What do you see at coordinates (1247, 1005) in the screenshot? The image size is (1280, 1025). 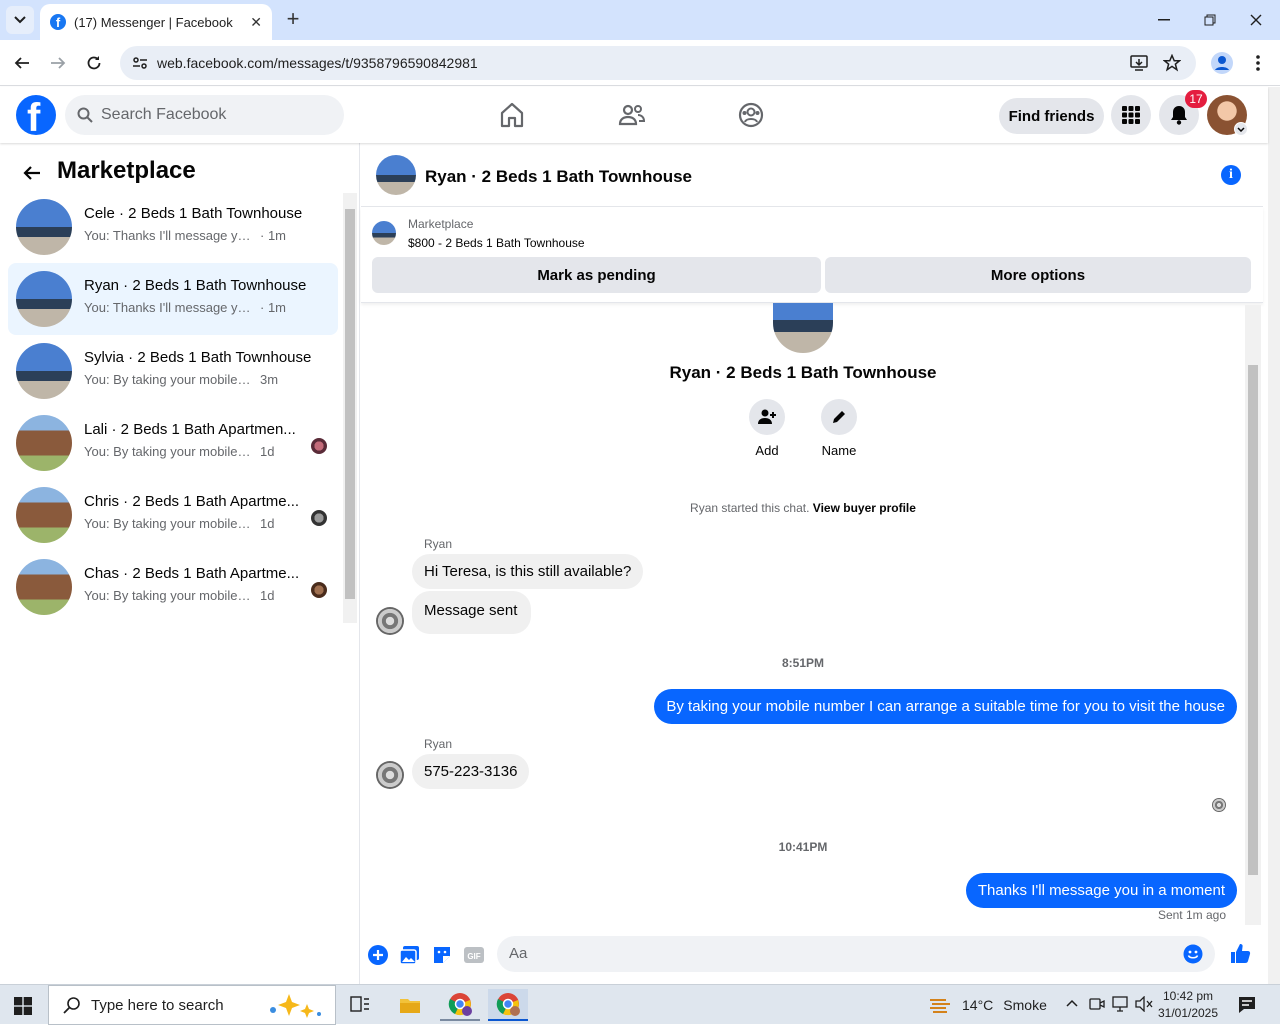 I see `notification-center-icon` at bounding box center [1247, 1005].